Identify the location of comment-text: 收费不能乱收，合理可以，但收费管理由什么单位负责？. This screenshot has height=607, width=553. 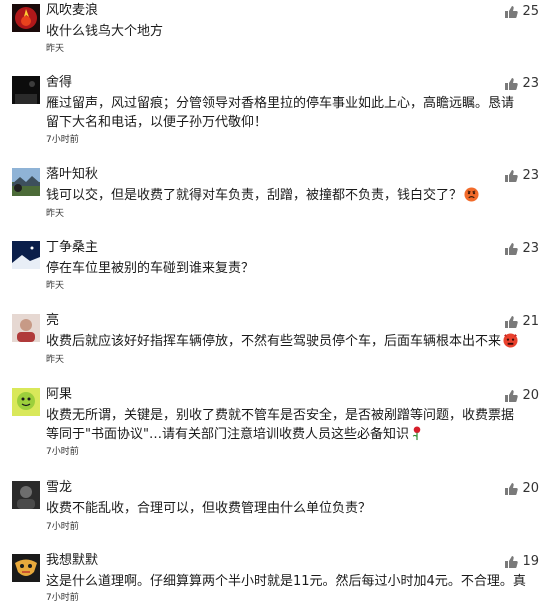
(209, 508).